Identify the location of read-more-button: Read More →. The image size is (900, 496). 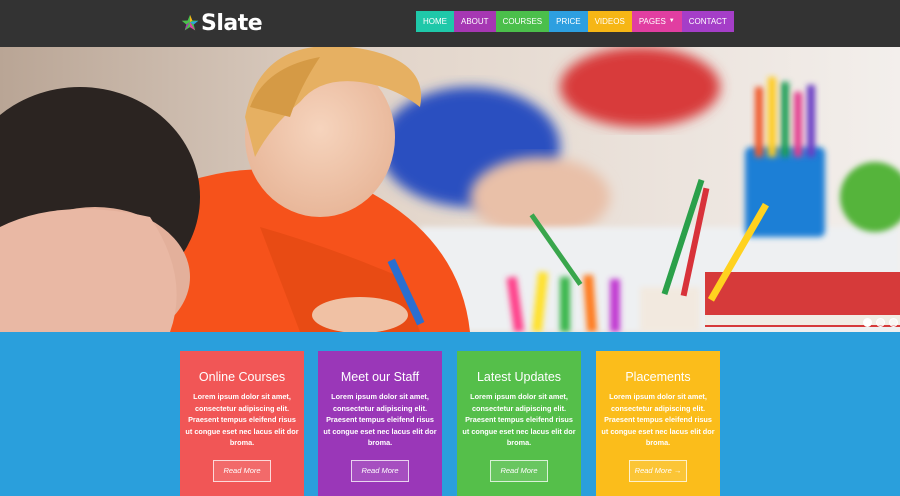
(658, 471).